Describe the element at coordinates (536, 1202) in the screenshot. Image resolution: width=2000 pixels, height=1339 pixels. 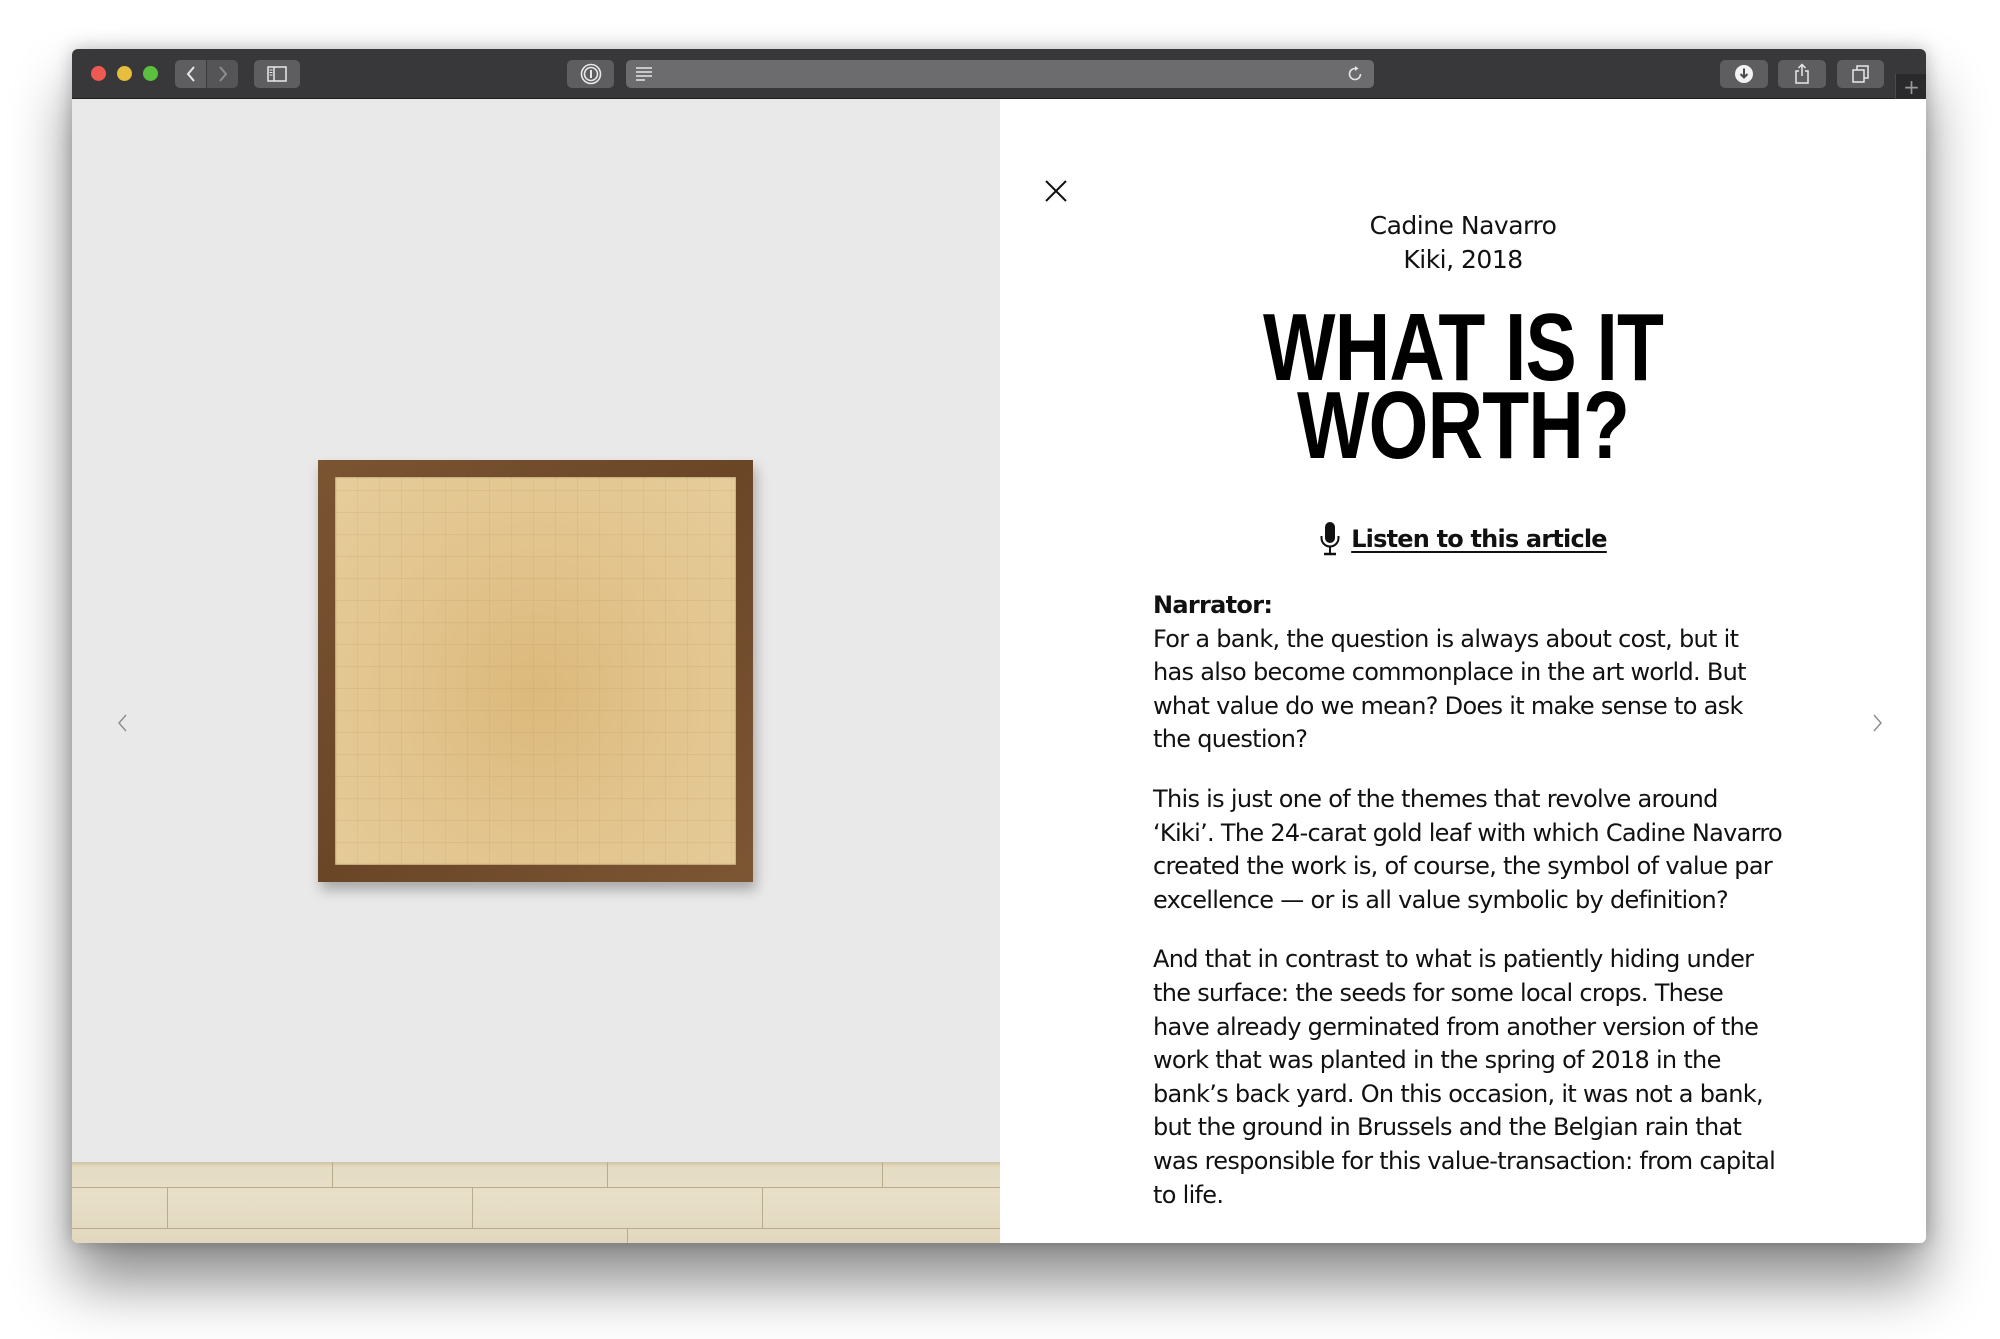
I see `floor` at that location.